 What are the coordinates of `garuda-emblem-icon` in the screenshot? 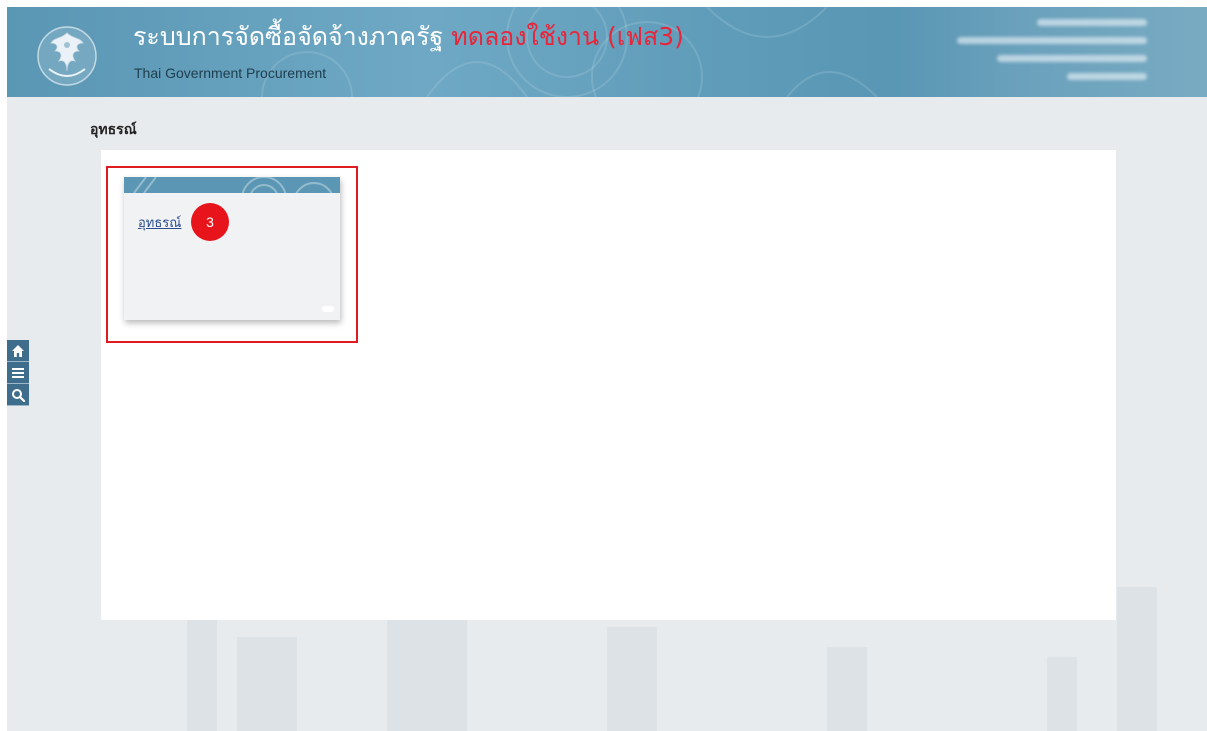 It's located at (67, 56).